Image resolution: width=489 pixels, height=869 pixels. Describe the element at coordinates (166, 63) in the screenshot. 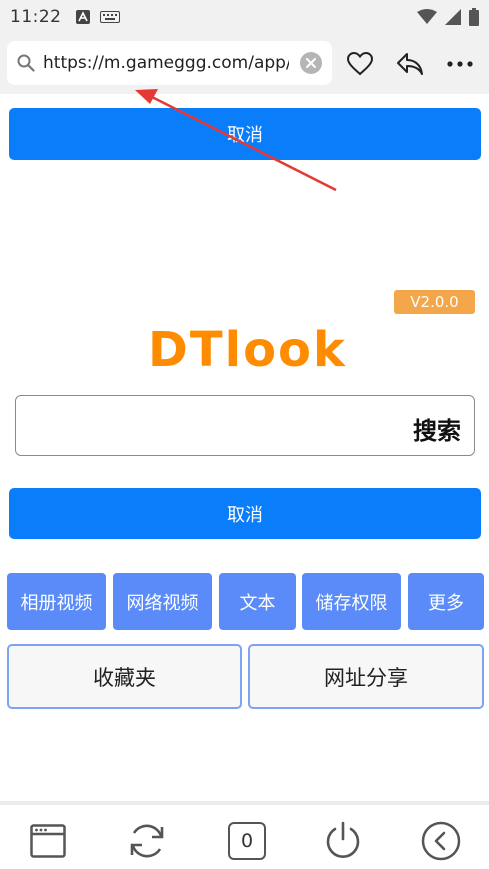

I see `url-text: https://m.gameggg.com/app/` at that location.